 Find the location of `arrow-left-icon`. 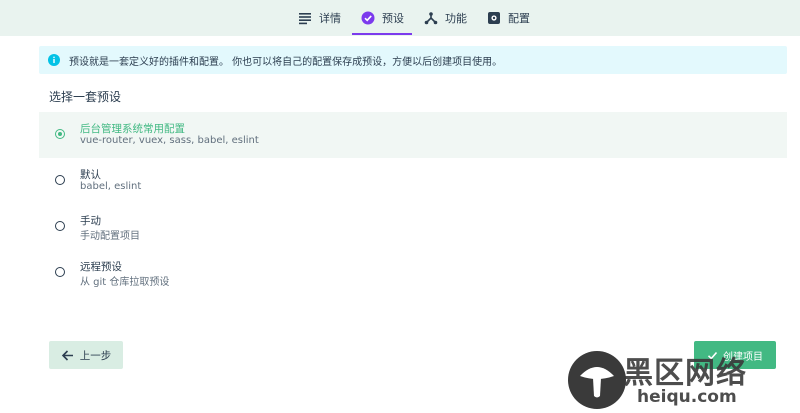

arrow-left-icon is located at coordinates (67, 355).